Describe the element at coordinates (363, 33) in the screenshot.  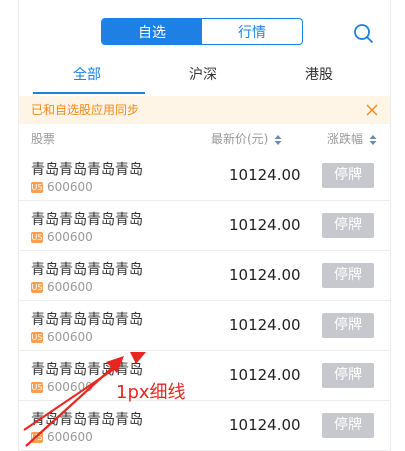
I see `search-icon` at that location.